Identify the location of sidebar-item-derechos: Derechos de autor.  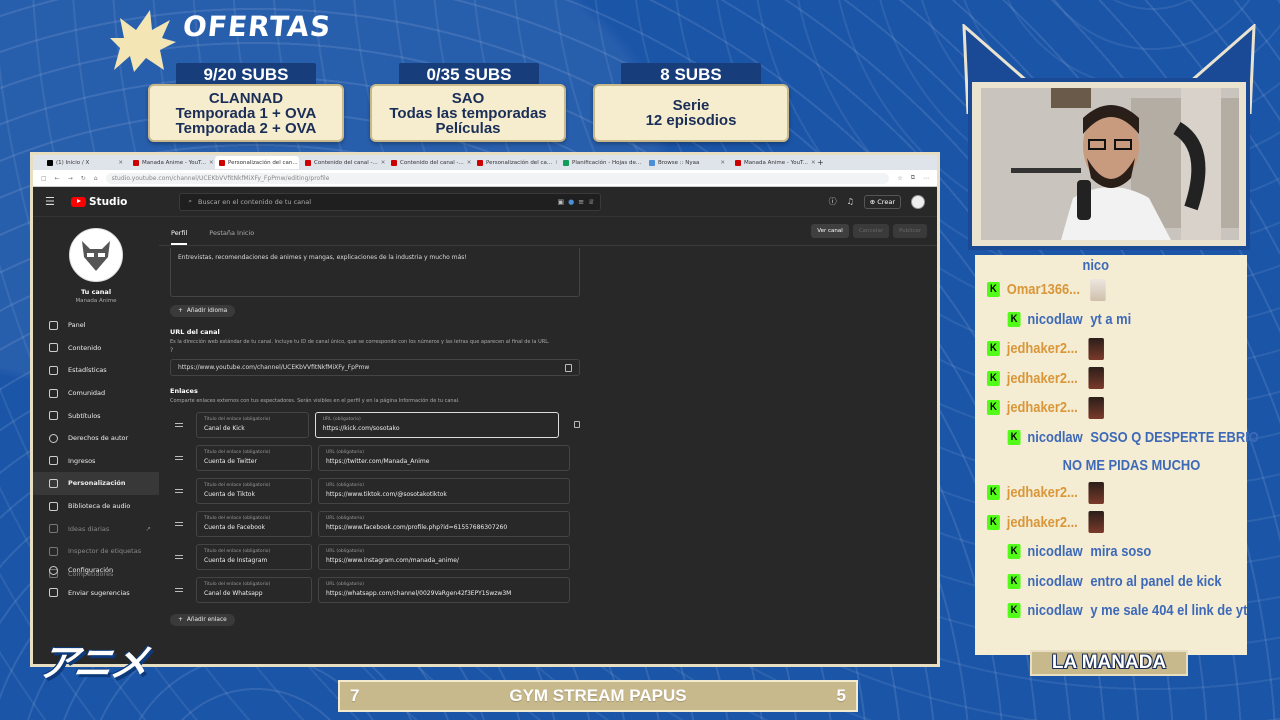
(96, 438).